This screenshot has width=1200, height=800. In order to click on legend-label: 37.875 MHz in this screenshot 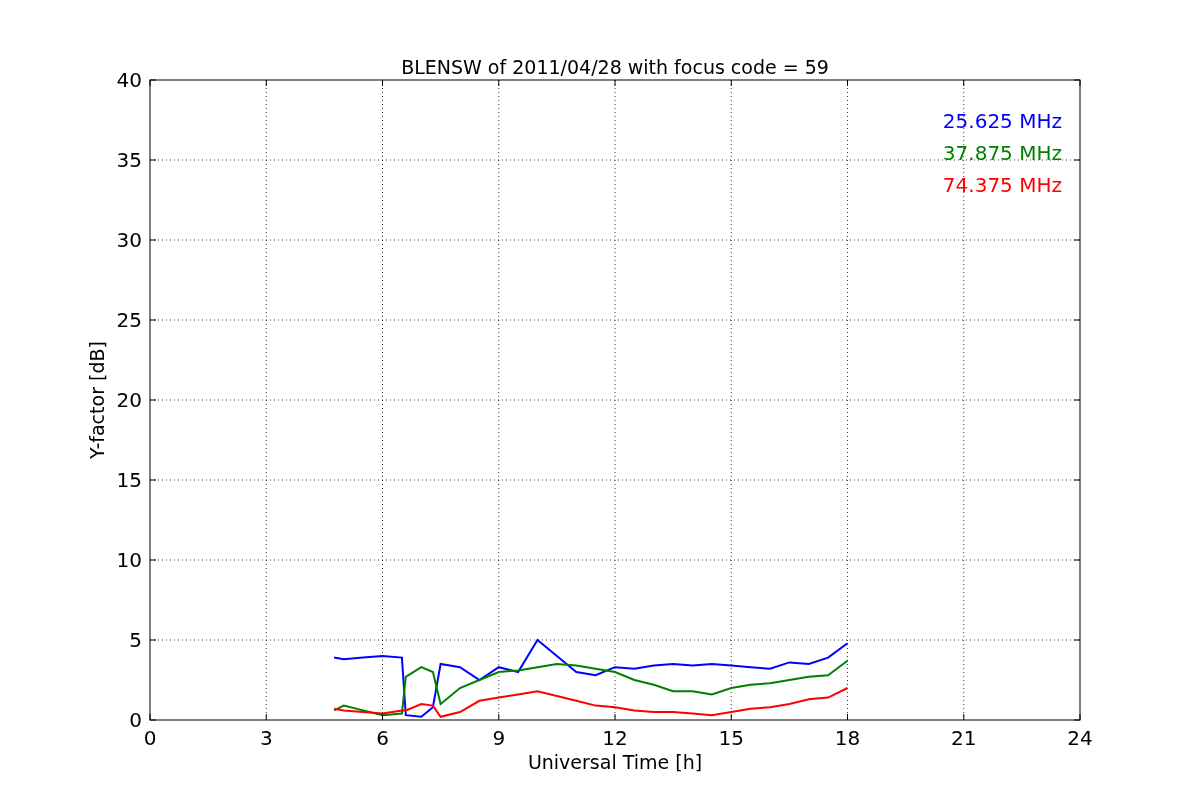, I will do `click(1002, 153)`.